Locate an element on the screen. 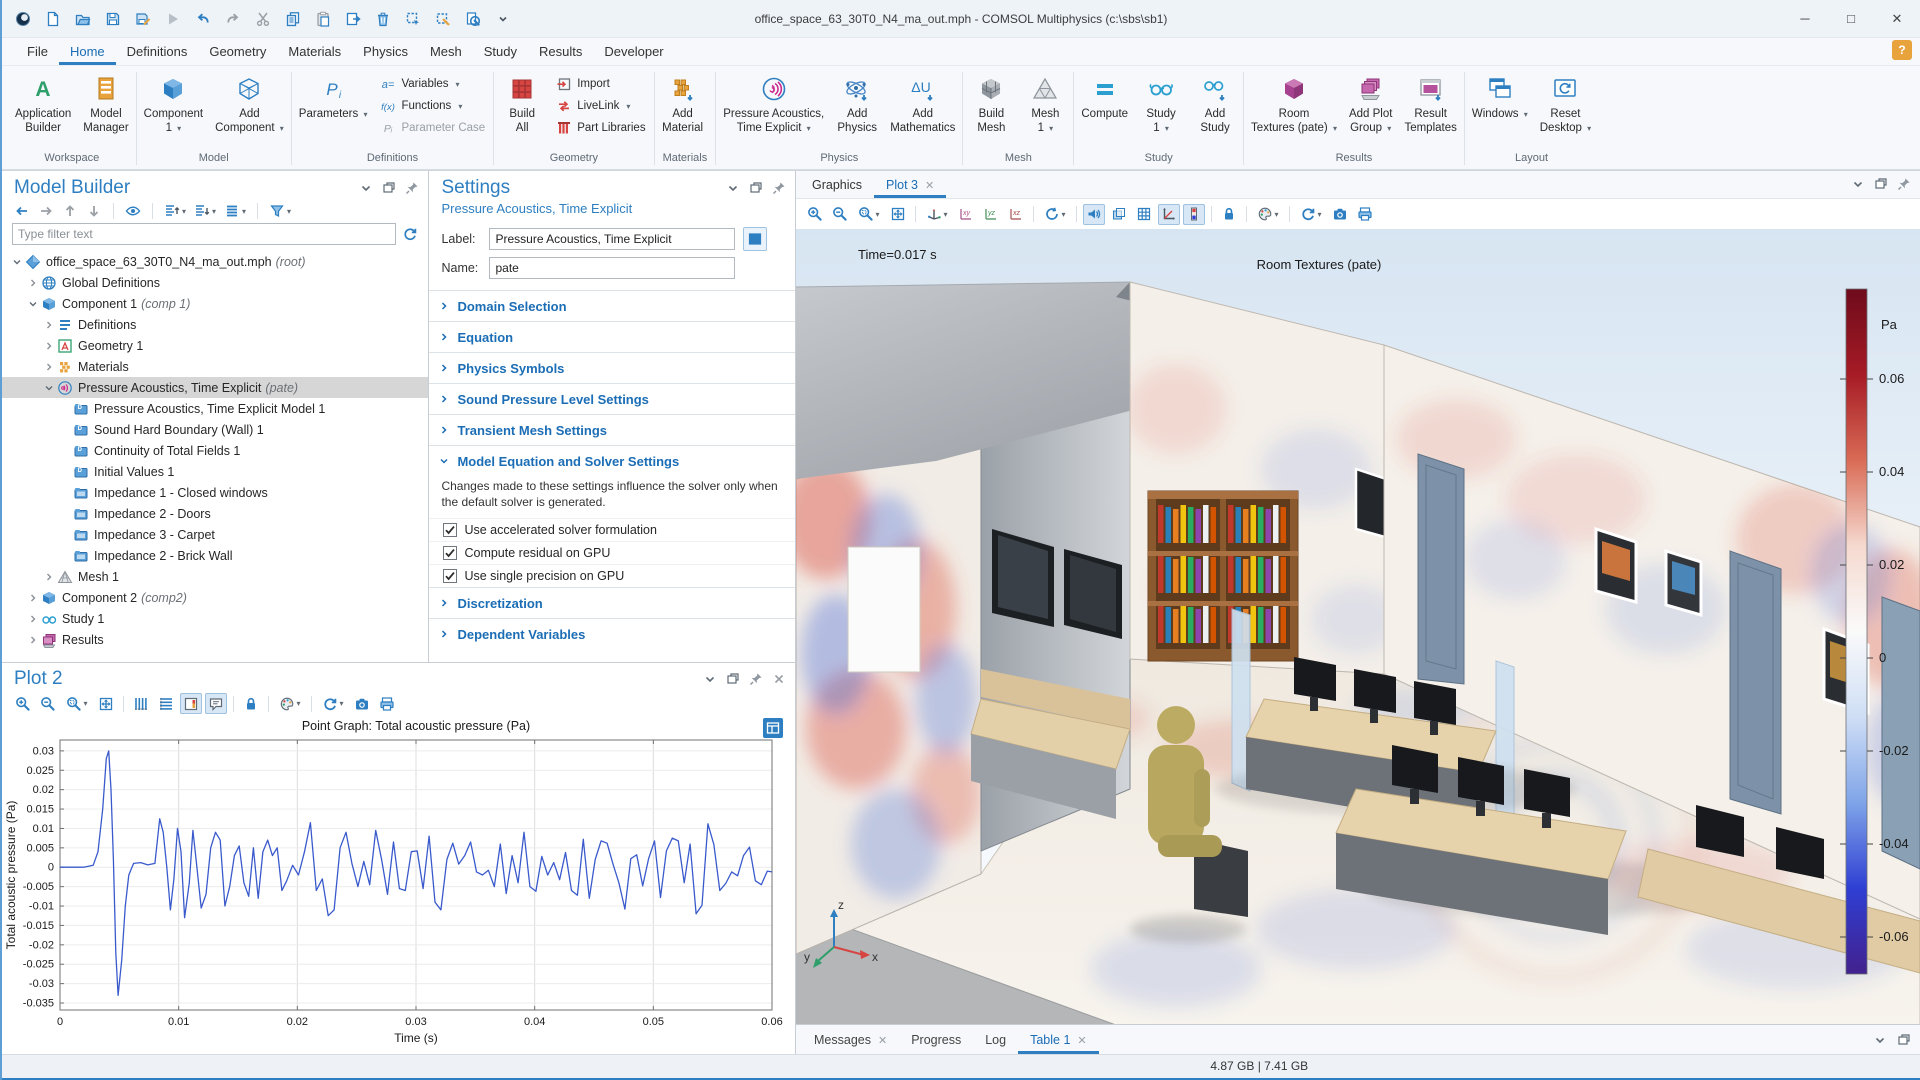 Image resolution: width=1920 pixels, height=1080 pixels. tree-item-office-space-63-30t0-n4-ma-out-mph: office_space_63_30T0_N4_ma_out.mph (root) is located at coordinates (215, 261).